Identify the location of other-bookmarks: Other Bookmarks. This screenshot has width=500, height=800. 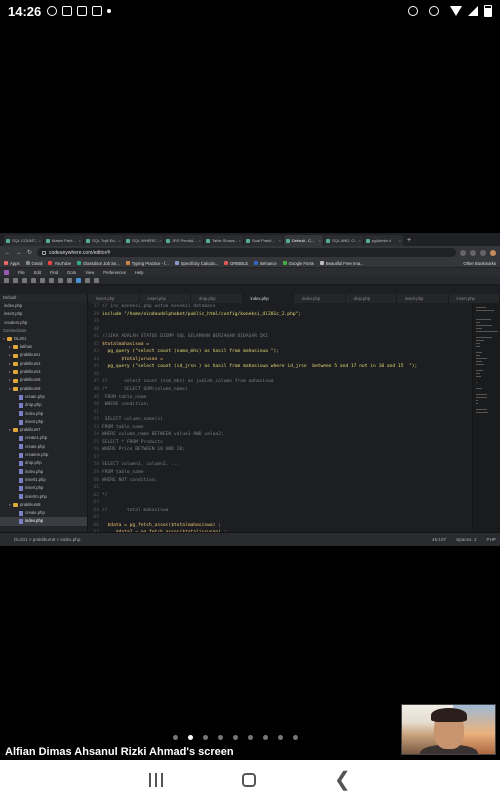
(479, 263).